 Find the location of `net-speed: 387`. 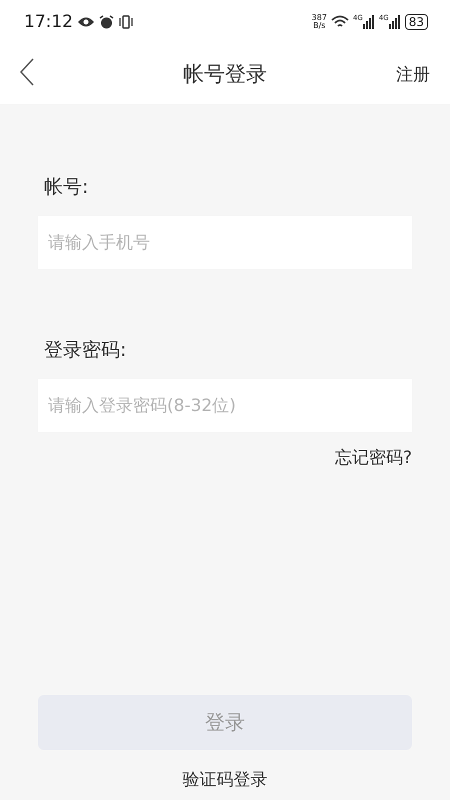

net-speed: 387 is located at coordinates (319, 18).